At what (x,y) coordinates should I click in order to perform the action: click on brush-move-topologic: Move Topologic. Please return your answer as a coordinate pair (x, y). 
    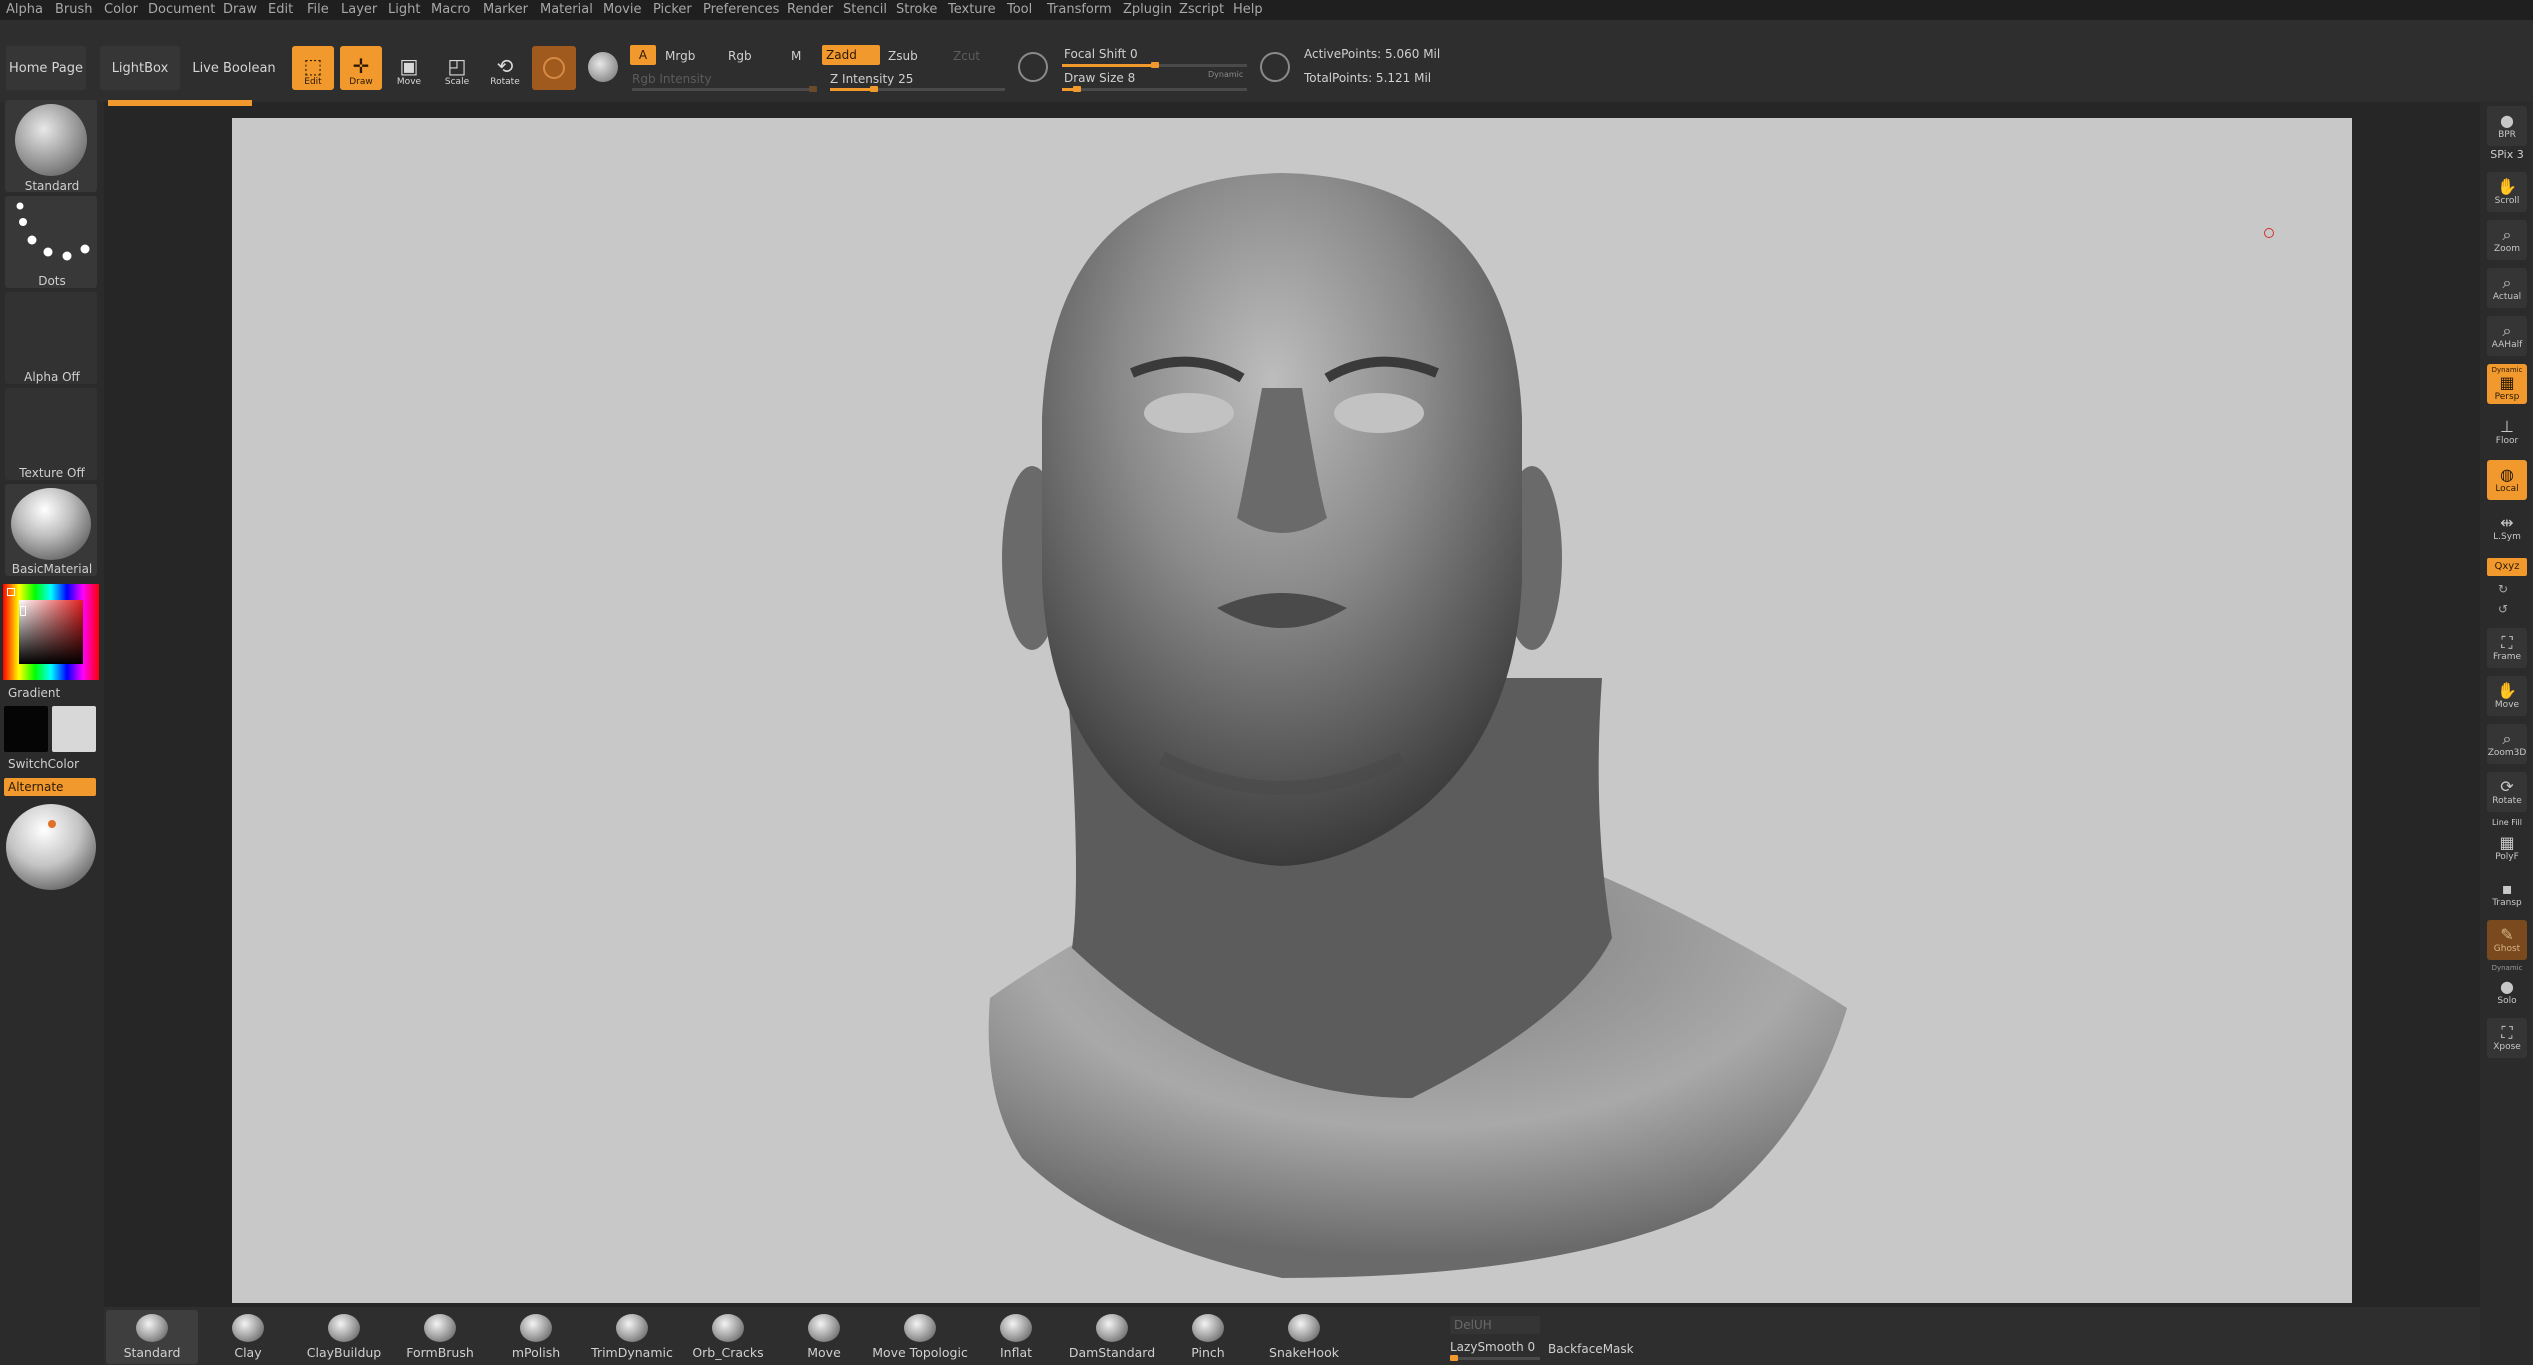
    Looking at the image, I should click on (920, 1337).